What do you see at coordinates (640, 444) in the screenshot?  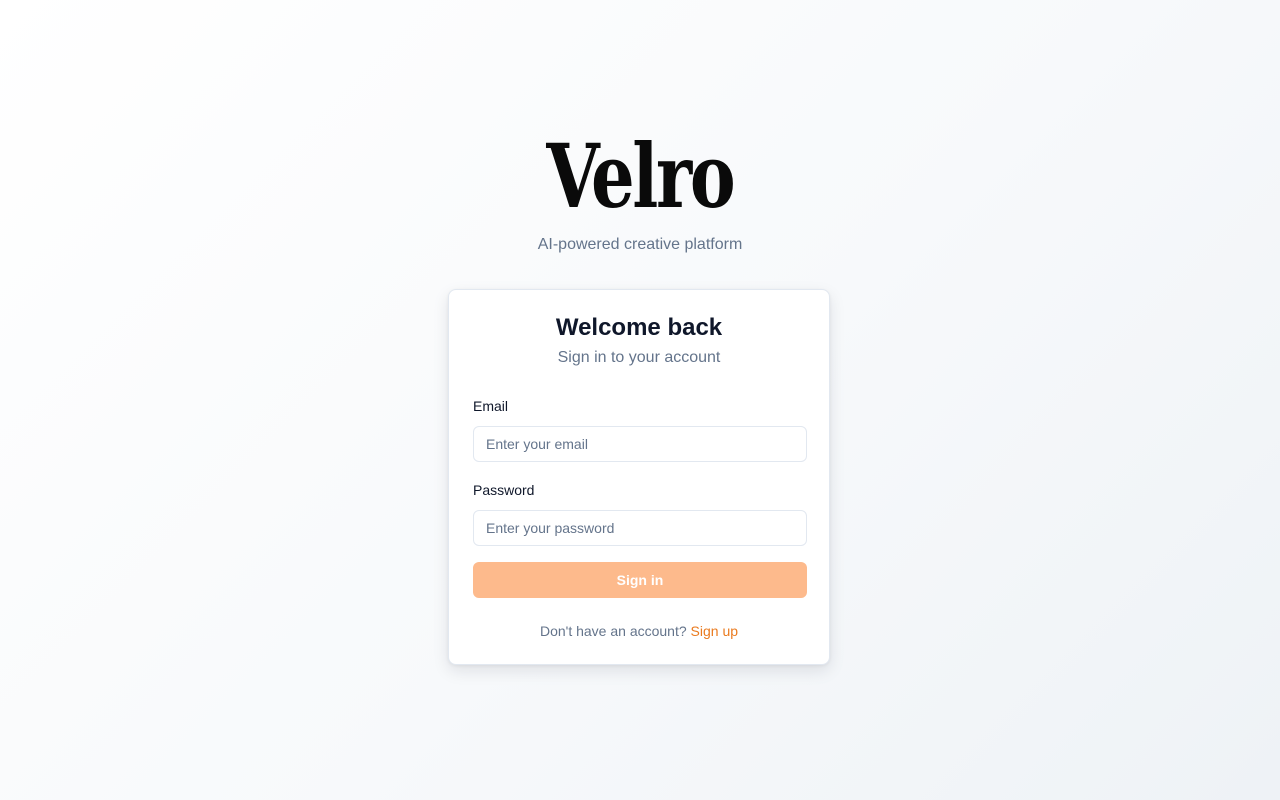 I see `email-input` at bounding box center [640, 444].